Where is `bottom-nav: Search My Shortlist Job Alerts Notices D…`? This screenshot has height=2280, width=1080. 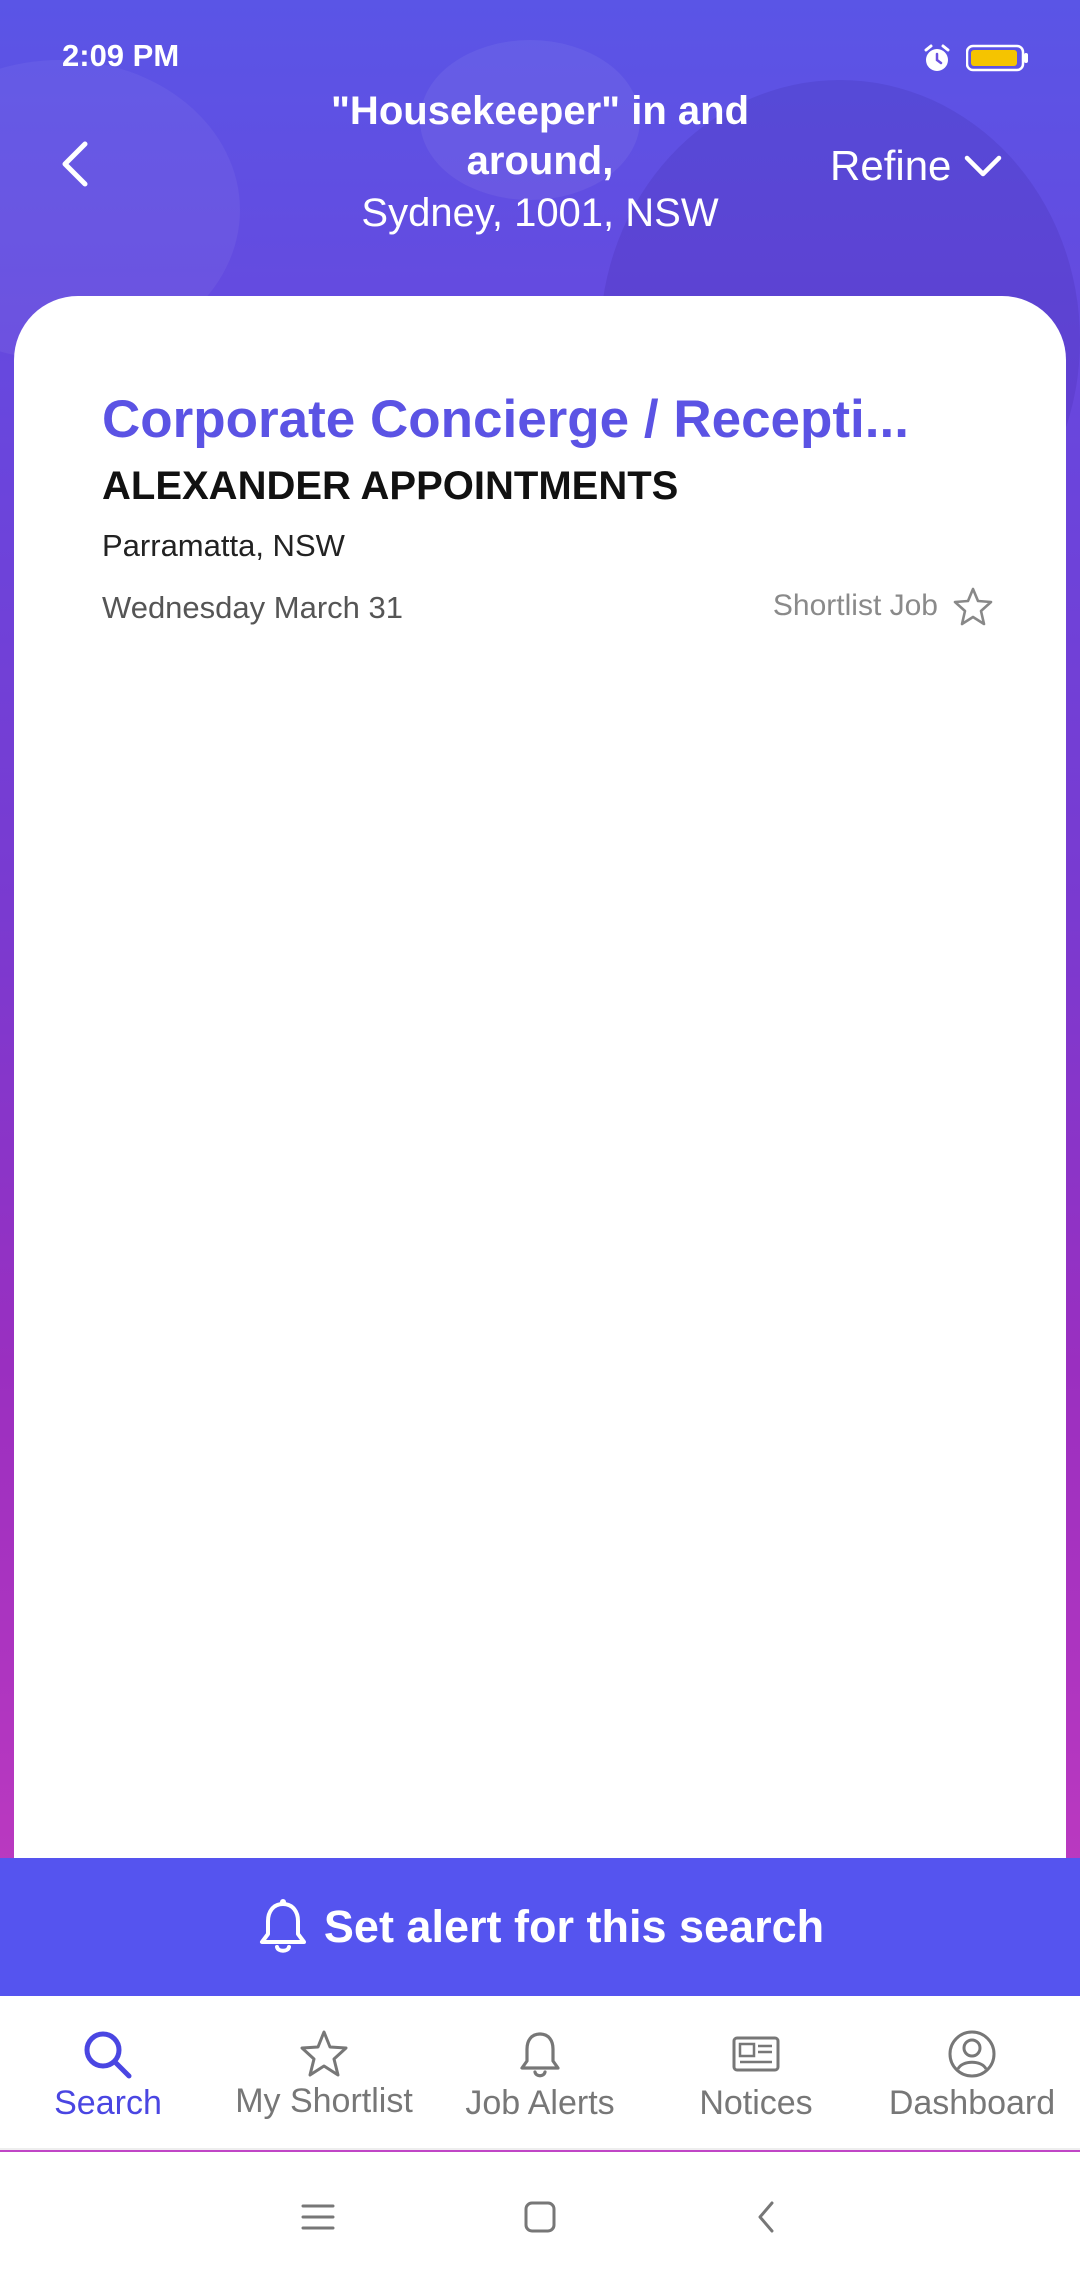 bottom-nav: Search My Shortlist Job Alerts Notices D… is located at coordinates (540, 2073).